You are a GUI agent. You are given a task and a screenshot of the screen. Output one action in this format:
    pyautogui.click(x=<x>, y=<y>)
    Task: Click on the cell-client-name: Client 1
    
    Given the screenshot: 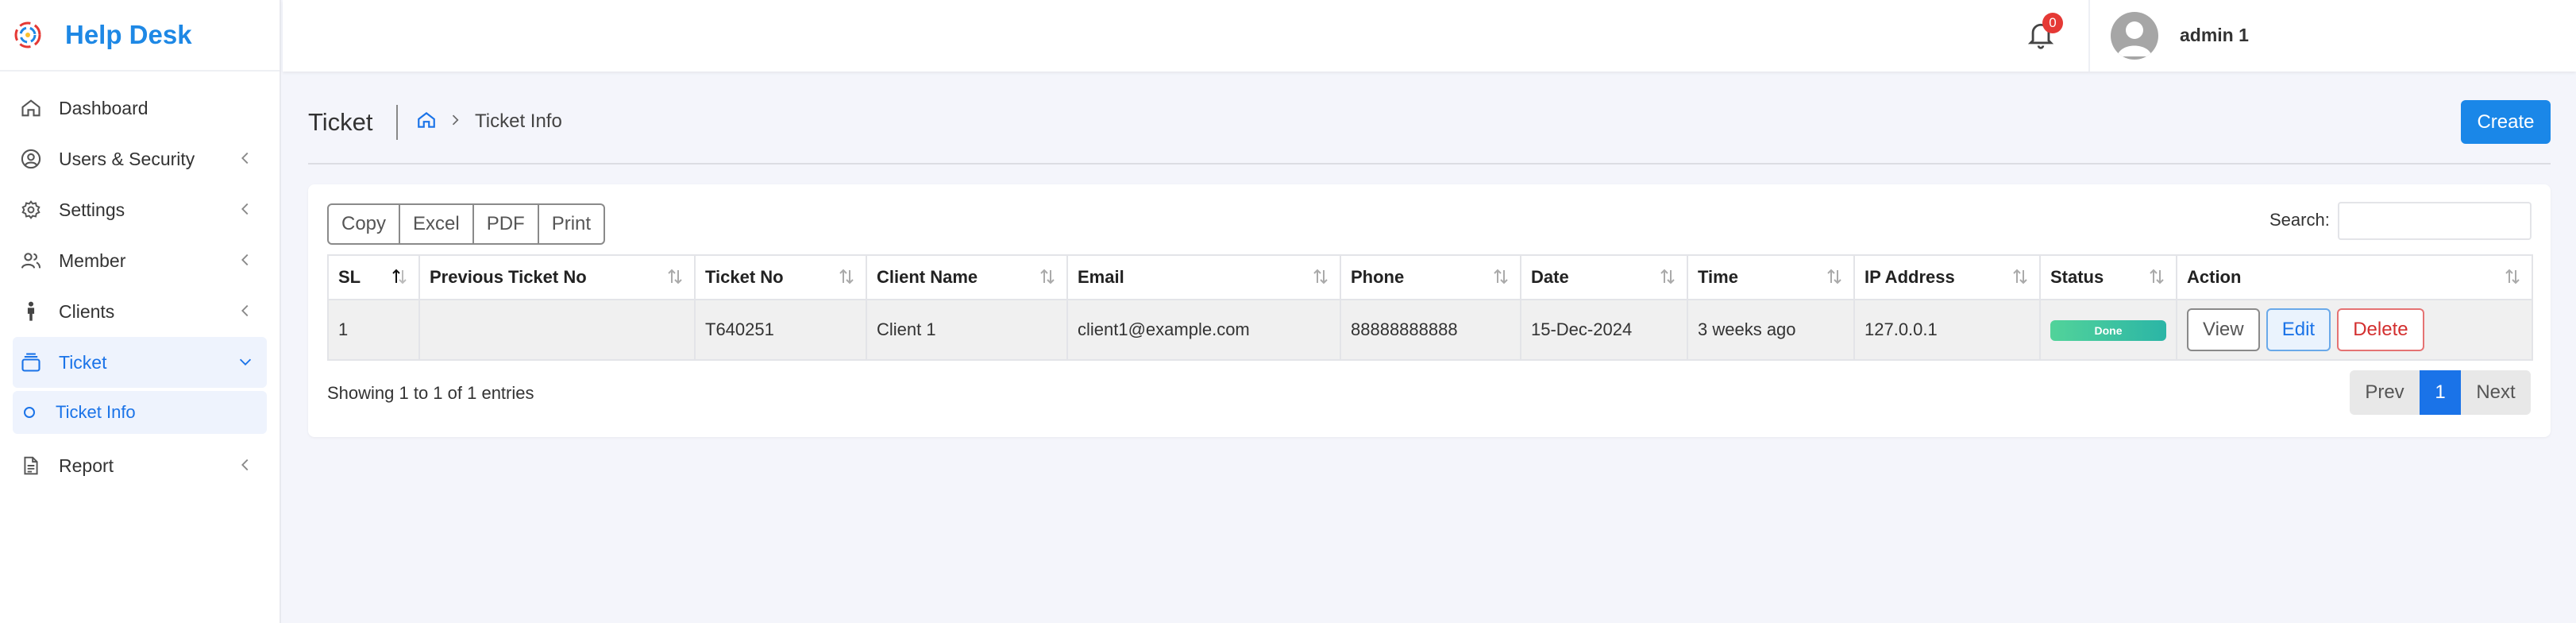 What is the action you would take?
    pyautogui.click(x=967, y=330)
    